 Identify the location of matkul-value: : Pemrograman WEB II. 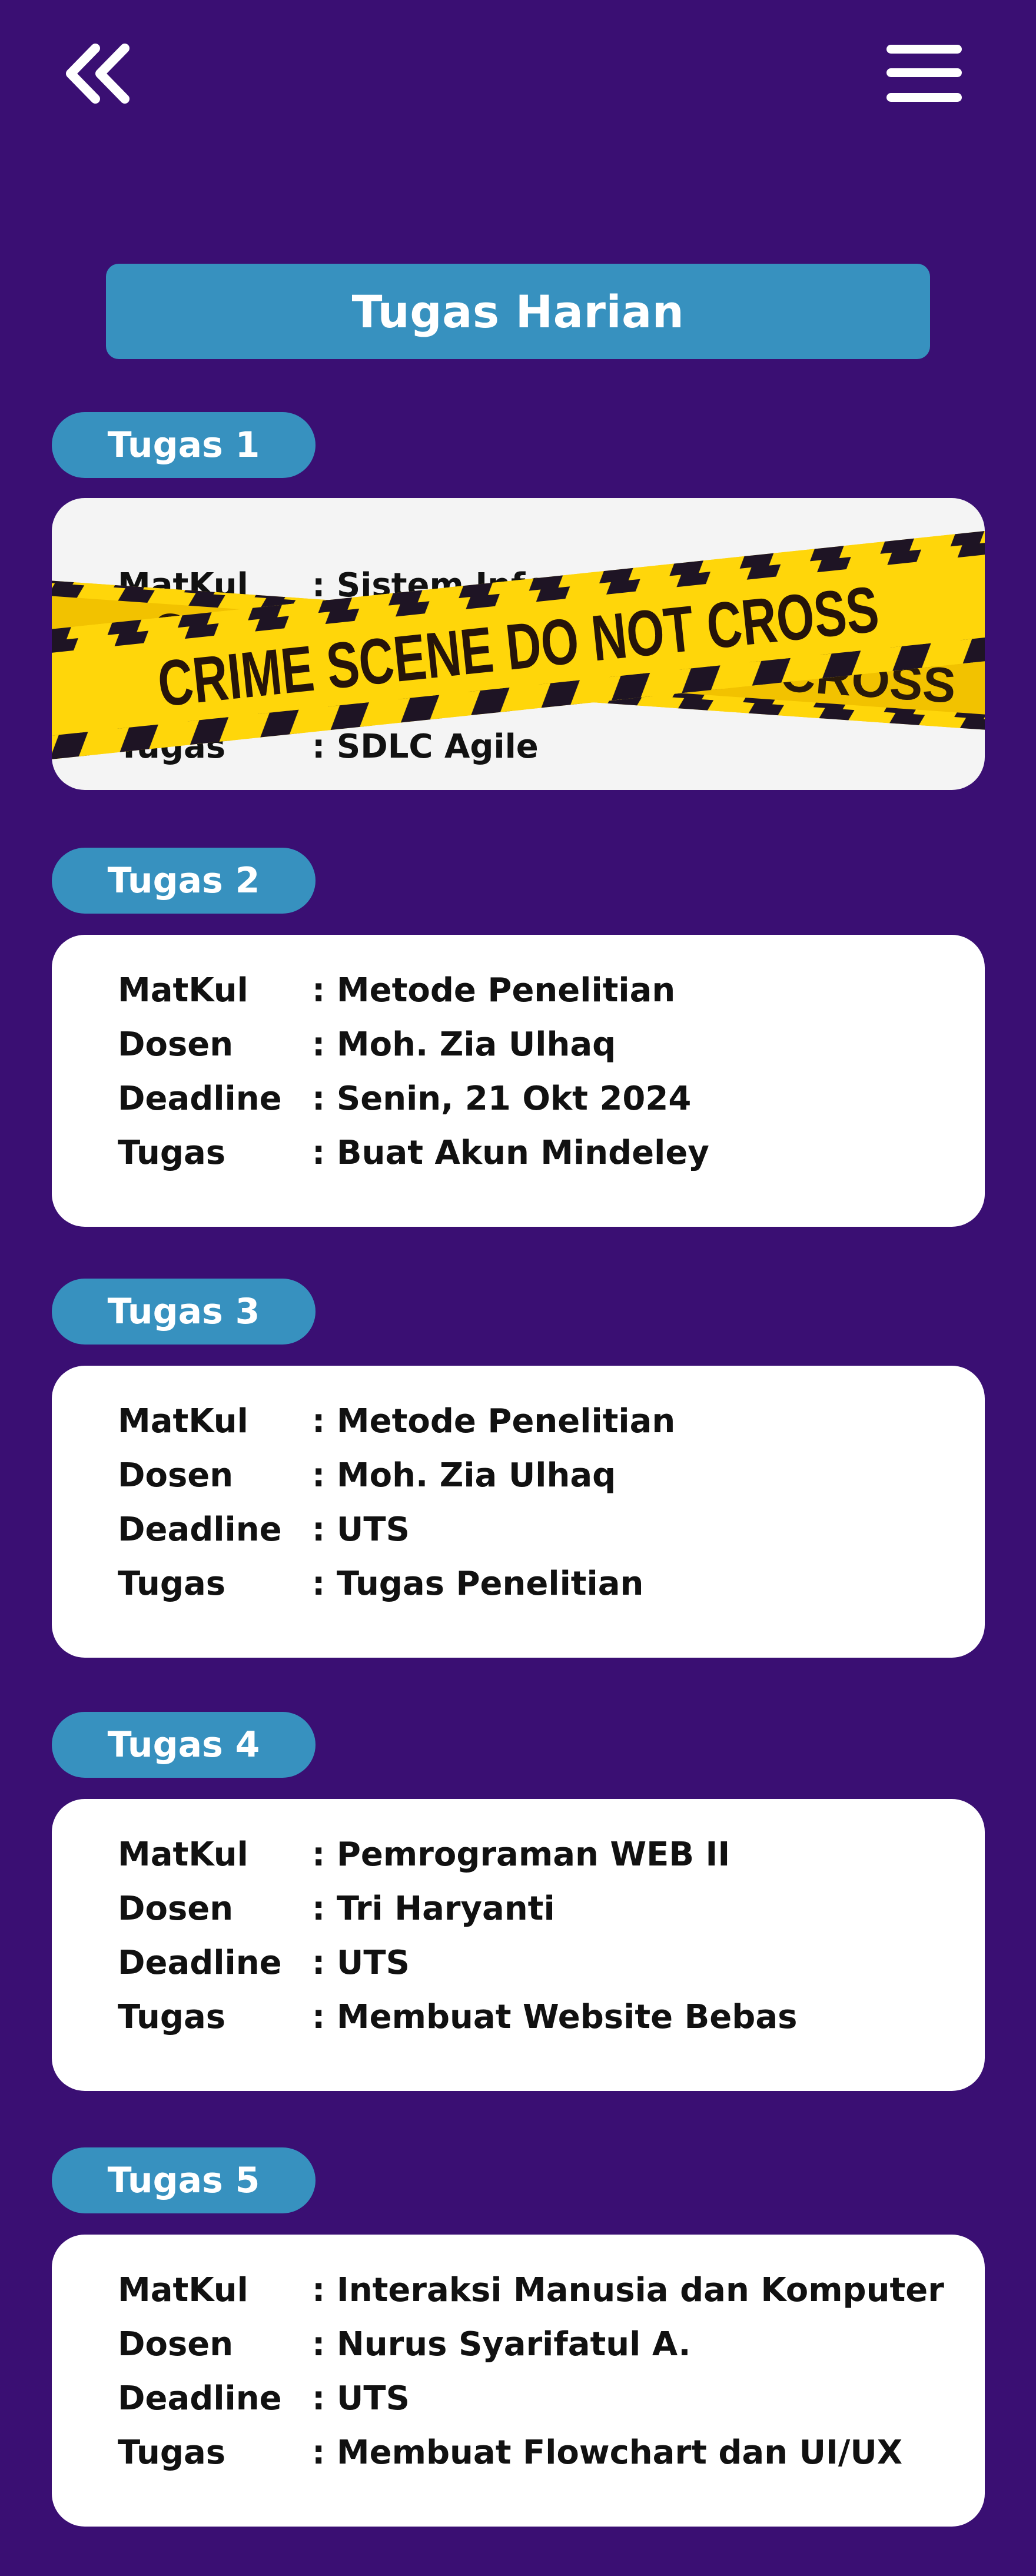
(521, 1854).